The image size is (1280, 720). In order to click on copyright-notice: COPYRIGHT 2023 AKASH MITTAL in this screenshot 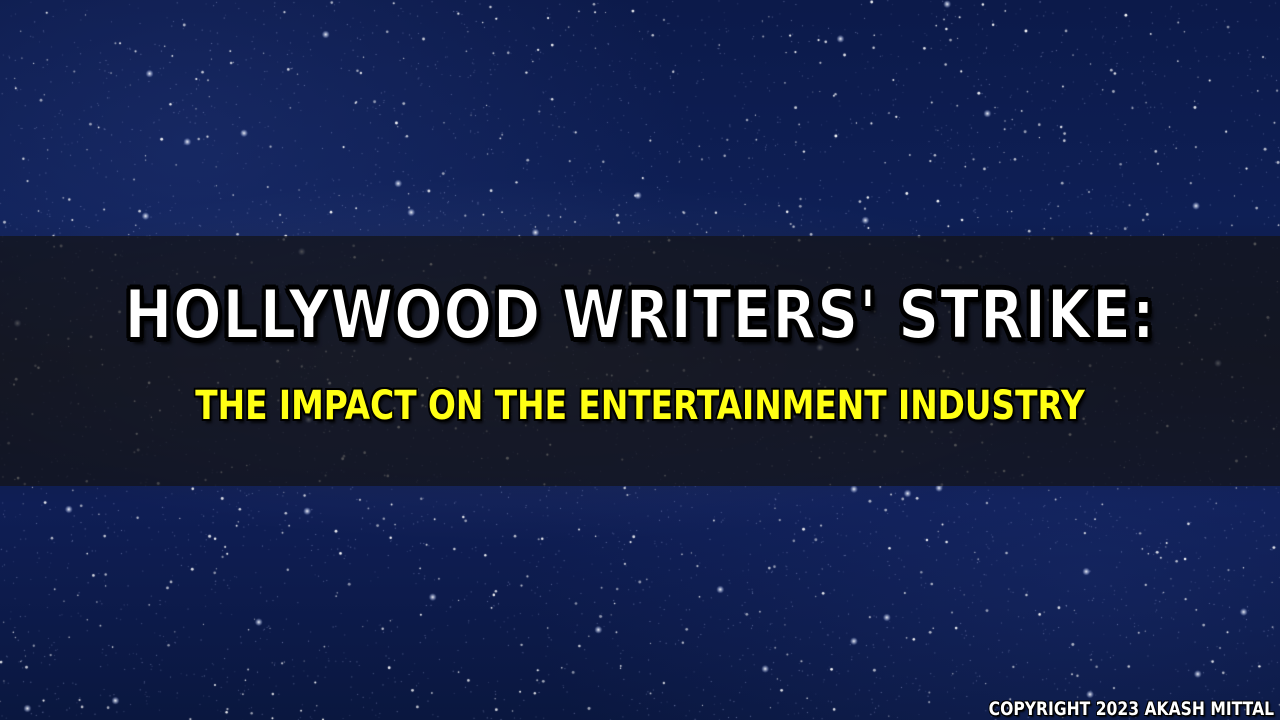, I will do `click(1131, 709)`.